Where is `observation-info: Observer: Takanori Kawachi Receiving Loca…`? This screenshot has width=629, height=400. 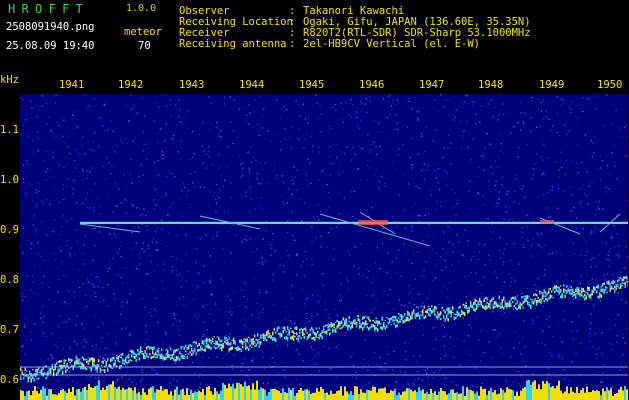
observation-info: Observer: Takanori Kawachi Receiving Loca… is located at coordinates (355, 27).